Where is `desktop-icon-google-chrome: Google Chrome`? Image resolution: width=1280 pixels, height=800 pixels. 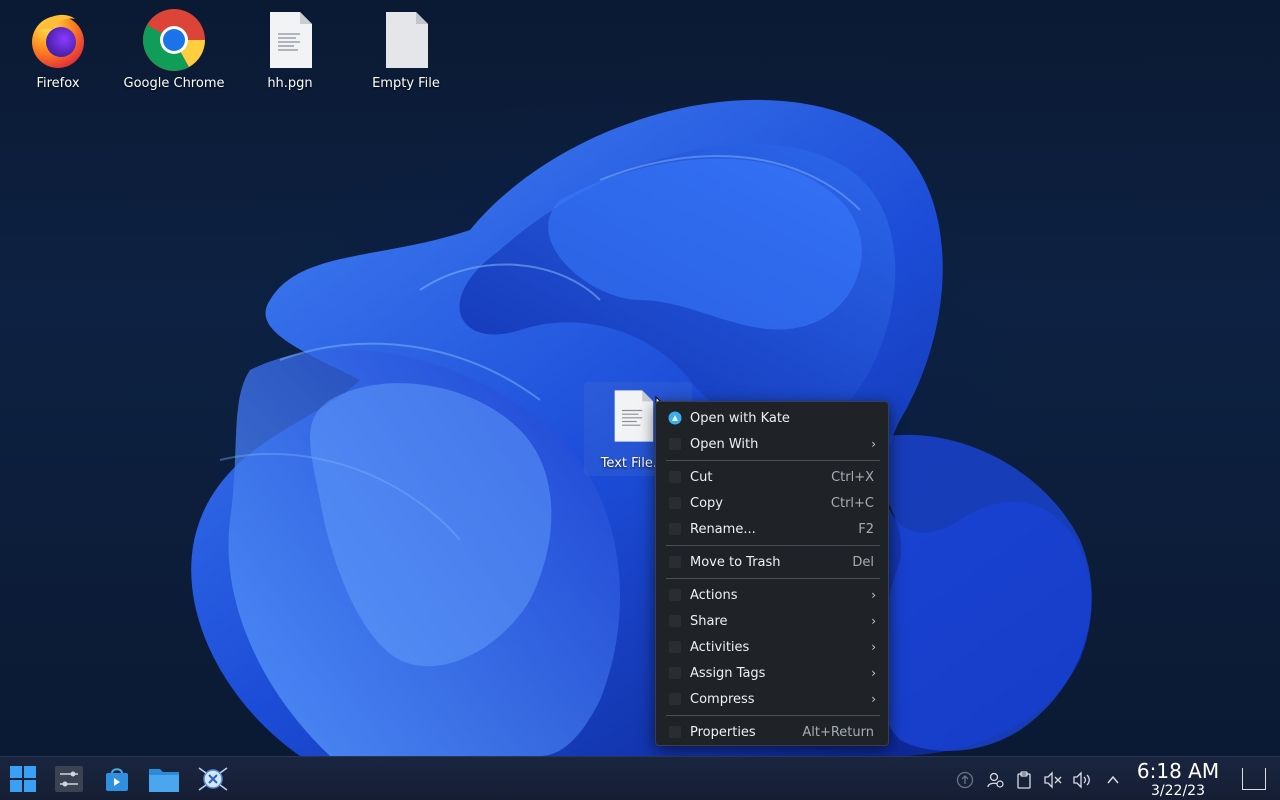
desktop-icon-google-chrome: Google Chrome is located at coordinates (174, 49).